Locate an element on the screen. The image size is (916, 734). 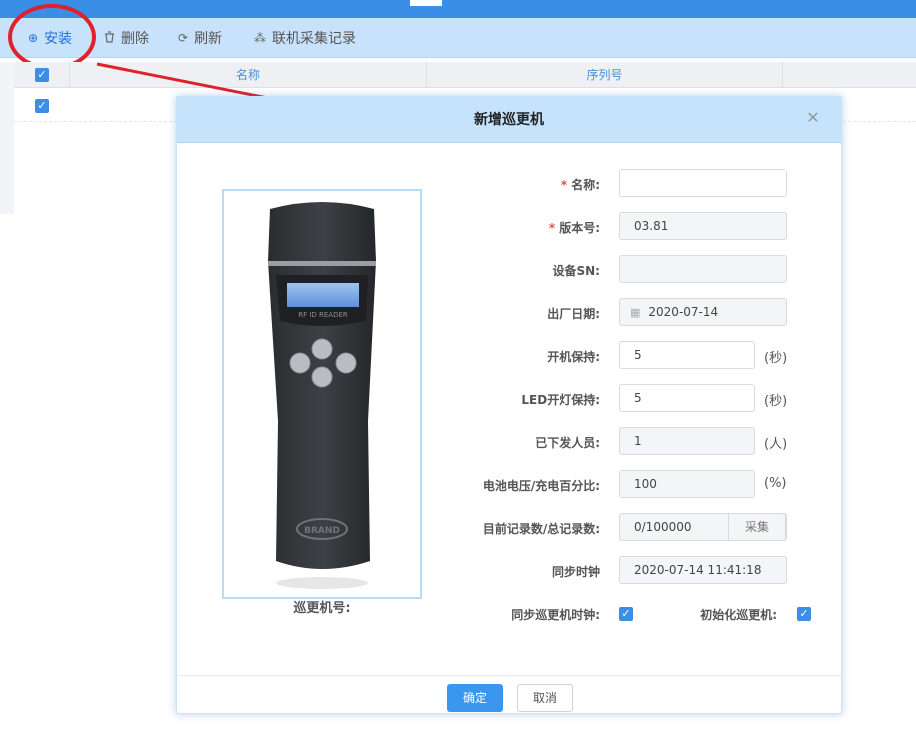
records-label: 目前记录数/总记录数: is located at coordinates (541, 529).